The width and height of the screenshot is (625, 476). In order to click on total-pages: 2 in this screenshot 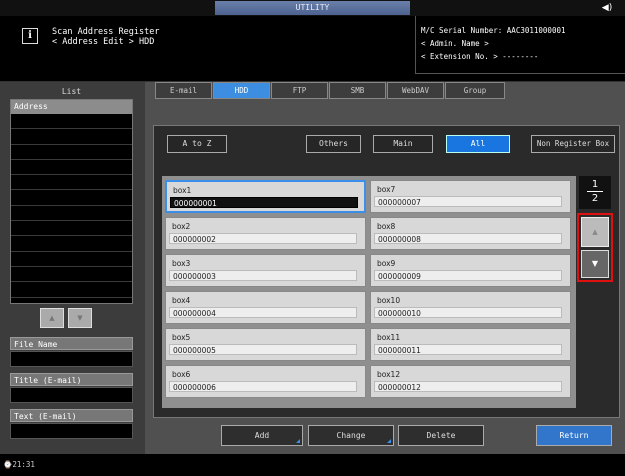, I will do `click(595, 198)`.